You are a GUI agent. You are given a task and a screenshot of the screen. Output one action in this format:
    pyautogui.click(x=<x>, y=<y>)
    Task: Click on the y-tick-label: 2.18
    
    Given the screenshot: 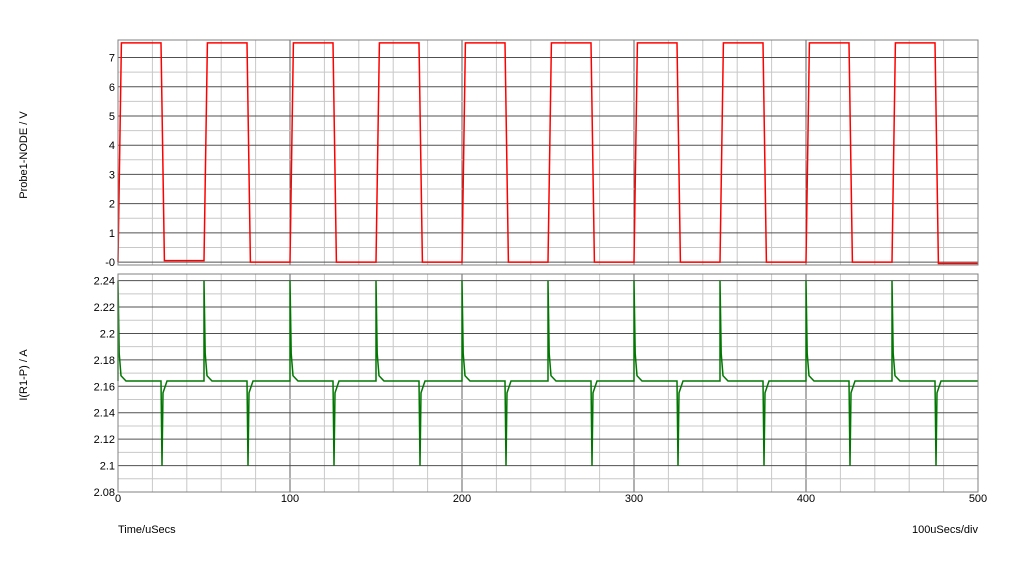 What is the action you would take?
    pyautogui.click(x=104, y=361)
    